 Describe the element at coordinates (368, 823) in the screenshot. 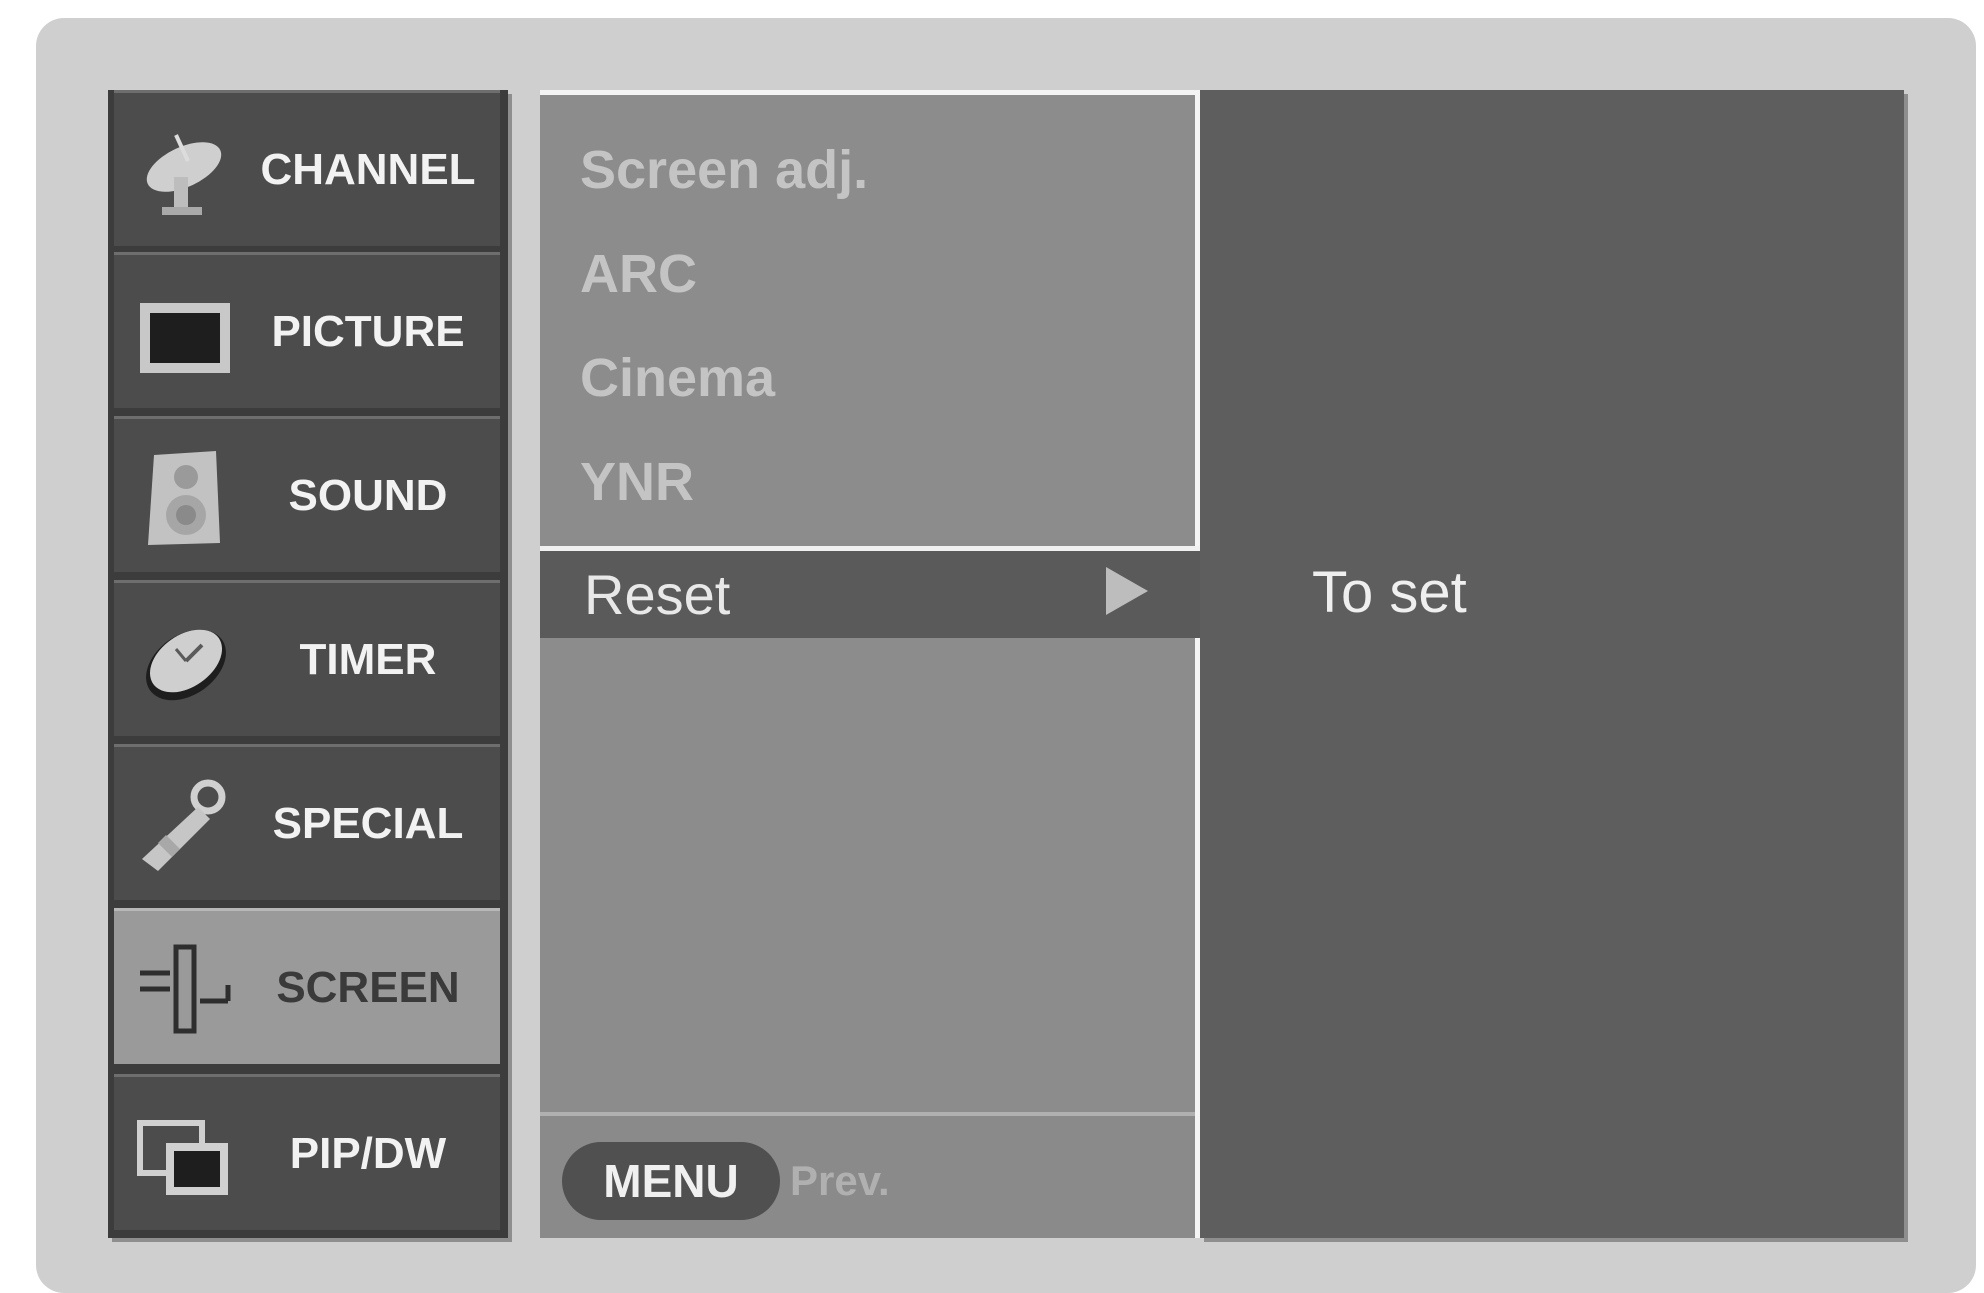

I see `nav-label-special: SPECIAL` at that location.